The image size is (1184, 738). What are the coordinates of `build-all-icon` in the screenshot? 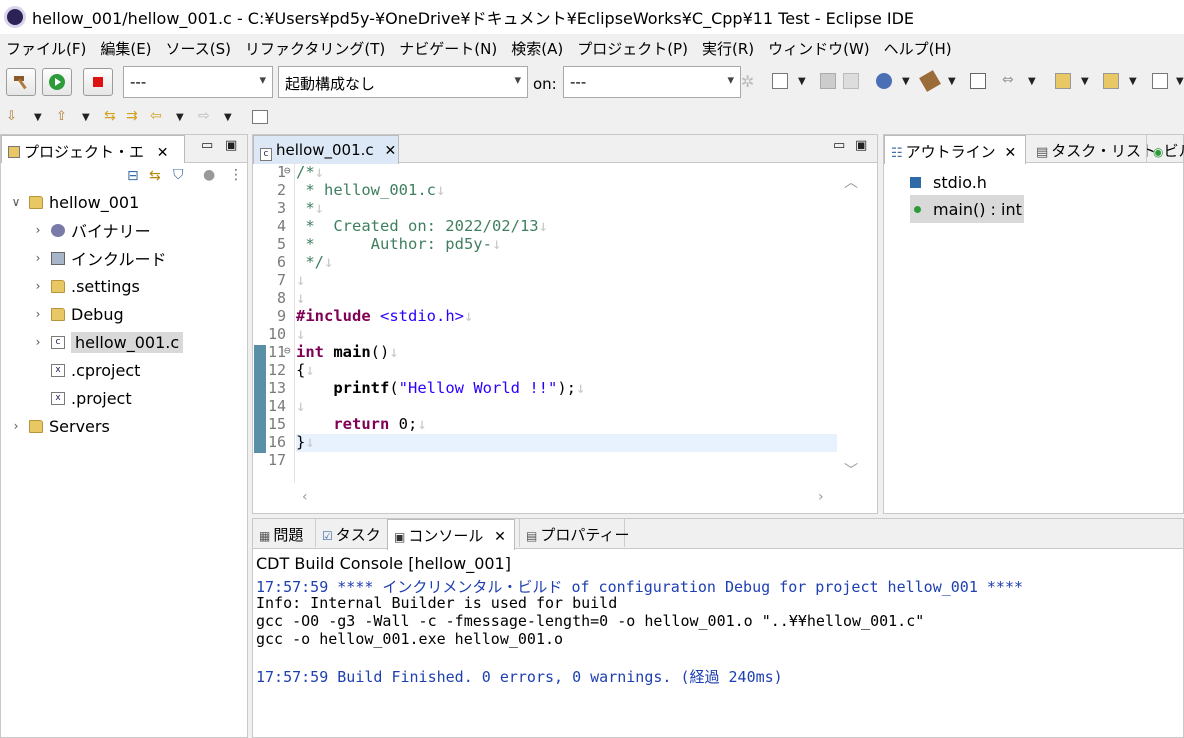 It's located at (930, 81).